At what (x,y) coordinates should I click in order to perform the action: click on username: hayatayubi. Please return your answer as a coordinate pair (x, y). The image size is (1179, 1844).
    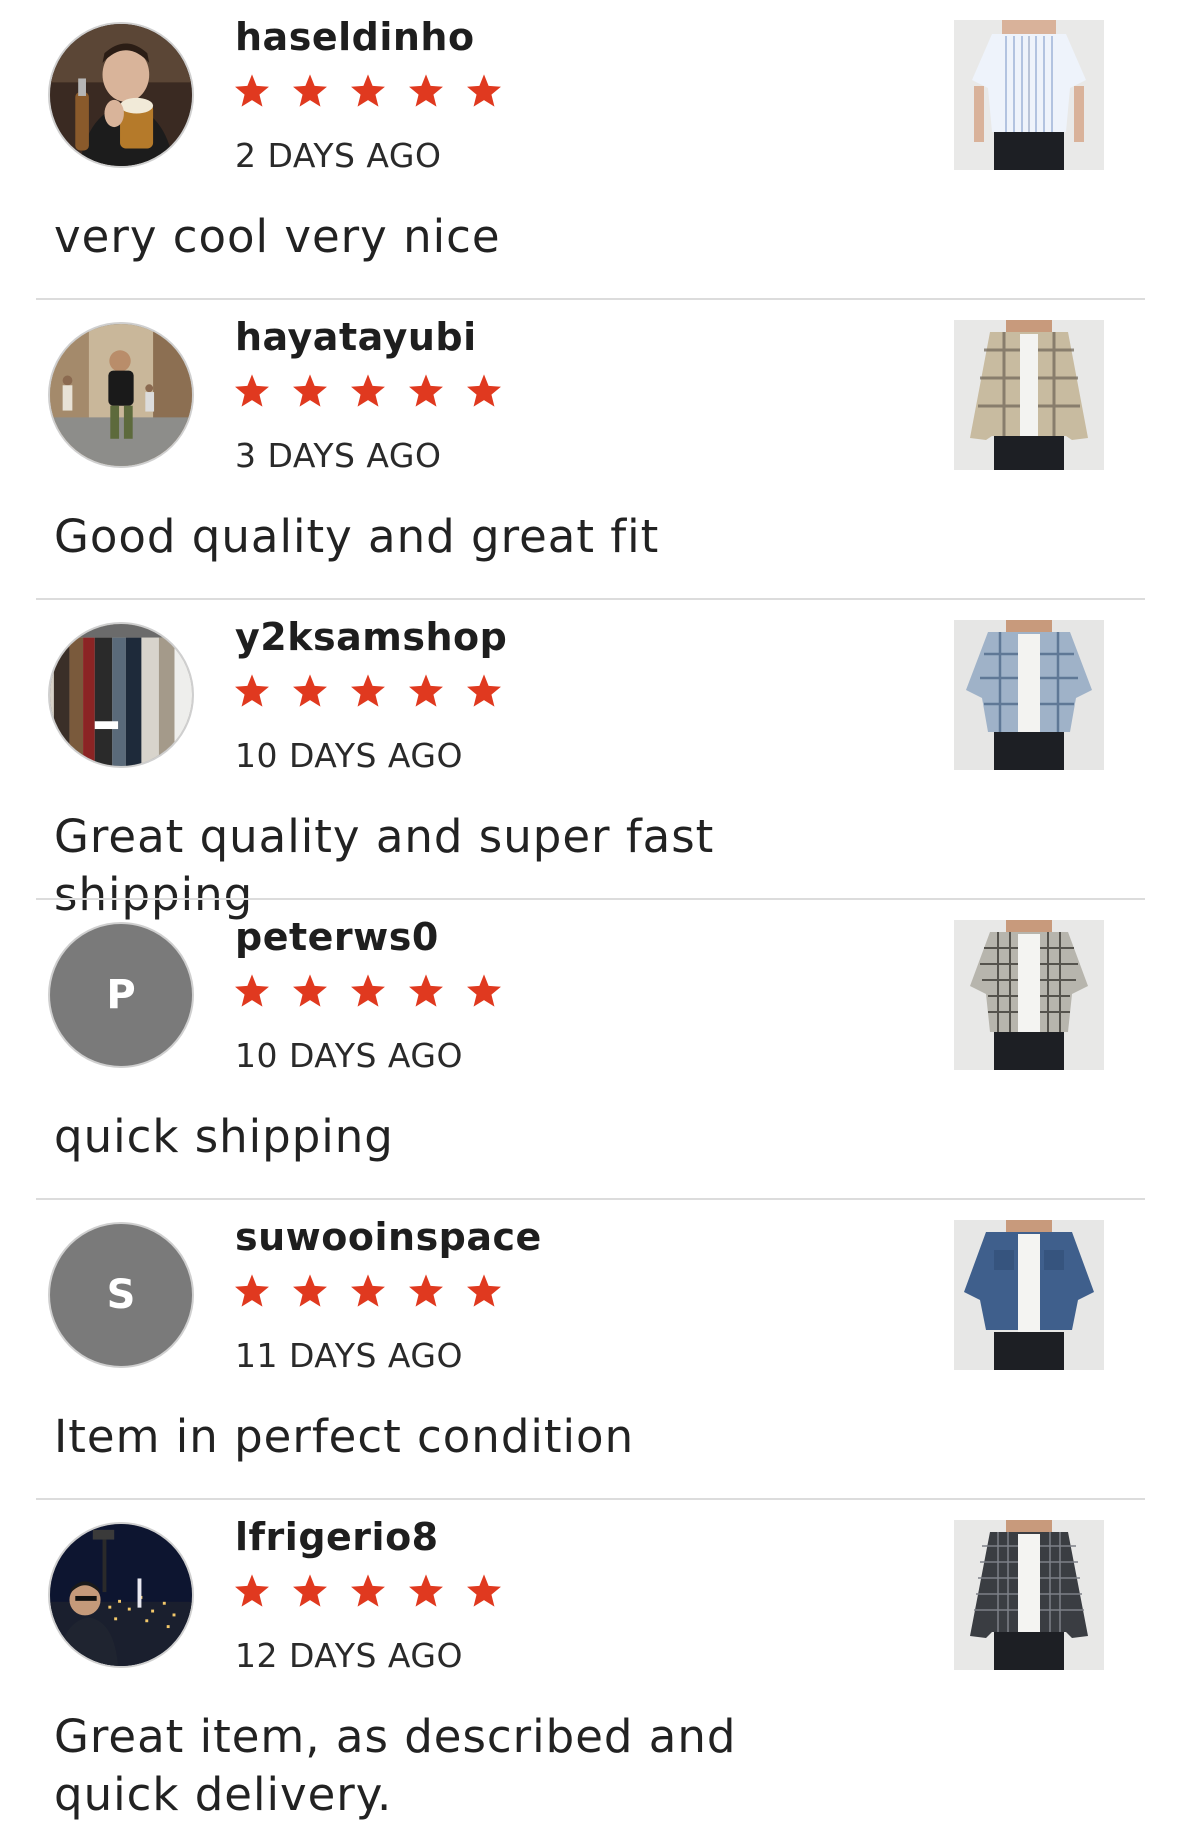
    Looking at the image, I should click on (356, 337).